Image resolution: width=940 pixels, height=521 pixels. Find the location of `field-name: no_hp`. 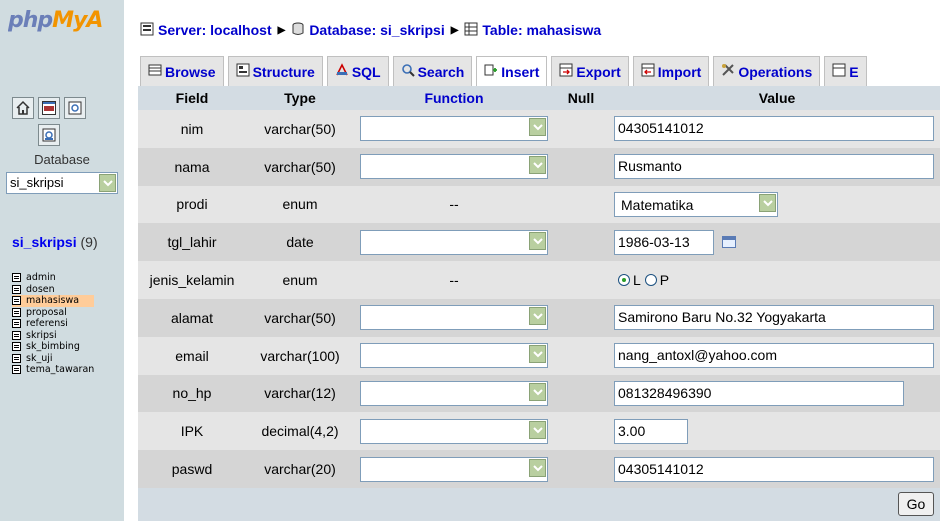

field-name: no_hp is located at coordinates (192, 393).